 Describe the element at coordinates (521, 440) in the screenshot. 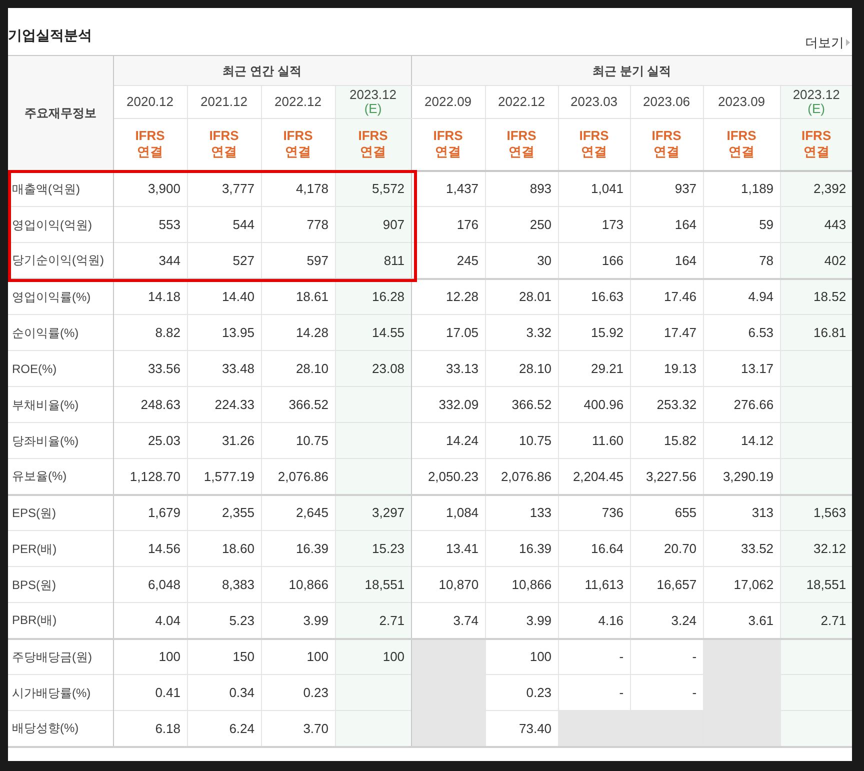

I see `table-cell: 10.75` at that location.